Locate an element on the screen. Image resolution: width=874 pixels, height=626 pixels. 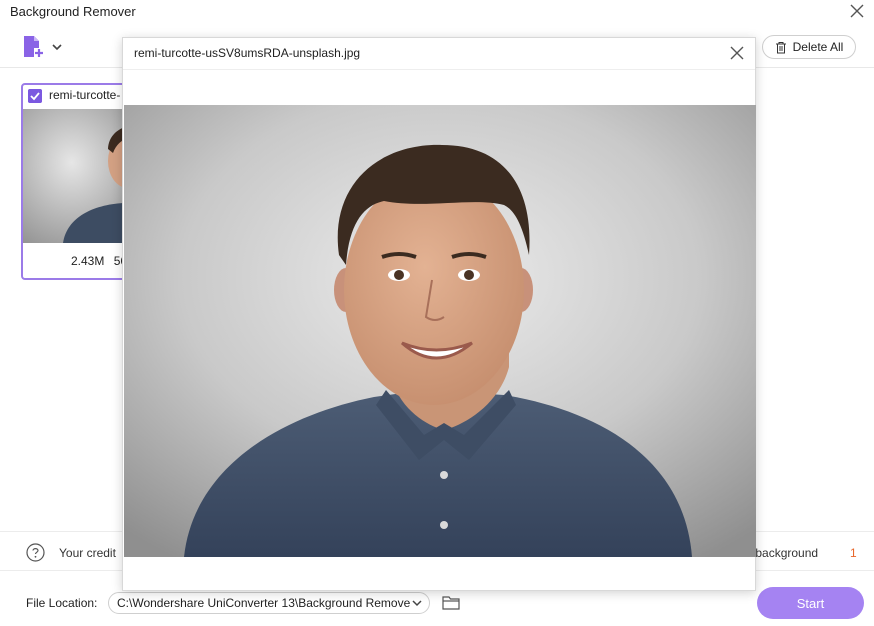
preview-title: remi-turcotte-usSV8umsRDA-unsplash.jpg is located at coordinates (247, 53).